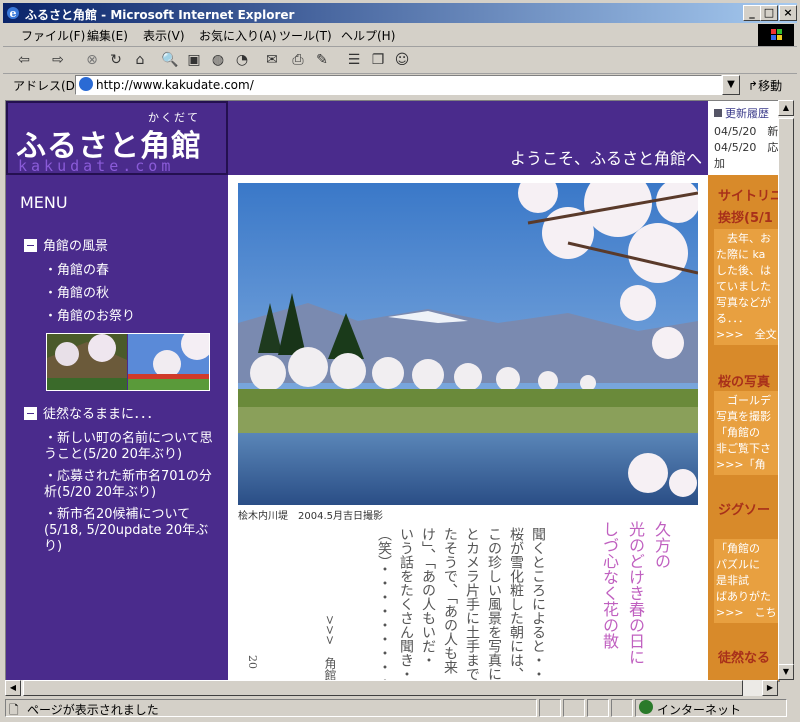  I want to click on section-essays: 徒然なるままに．．．, so click(92, 412).